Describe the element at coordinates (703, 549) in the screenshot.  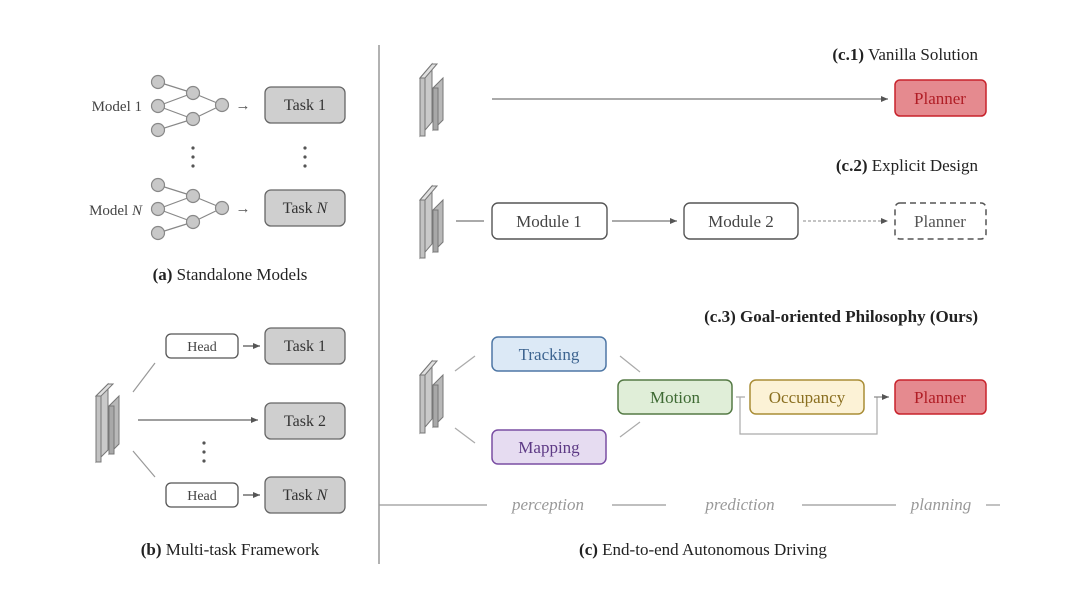
I see `caption-c: (c) End-to-end Autonomous Driving` at that location.